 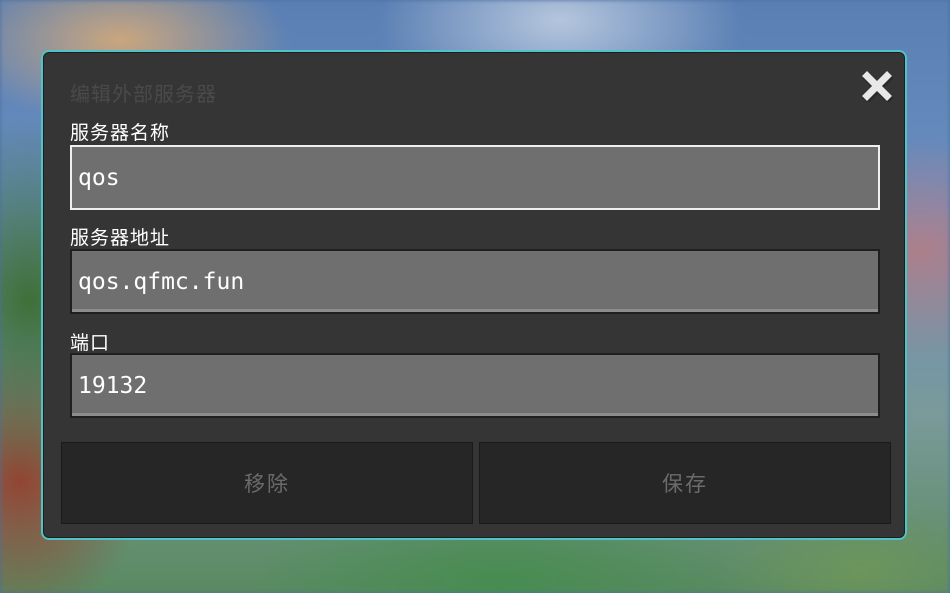 I want to click on dialog-title: 编辑外部服务器, so click(x=143, y=94).